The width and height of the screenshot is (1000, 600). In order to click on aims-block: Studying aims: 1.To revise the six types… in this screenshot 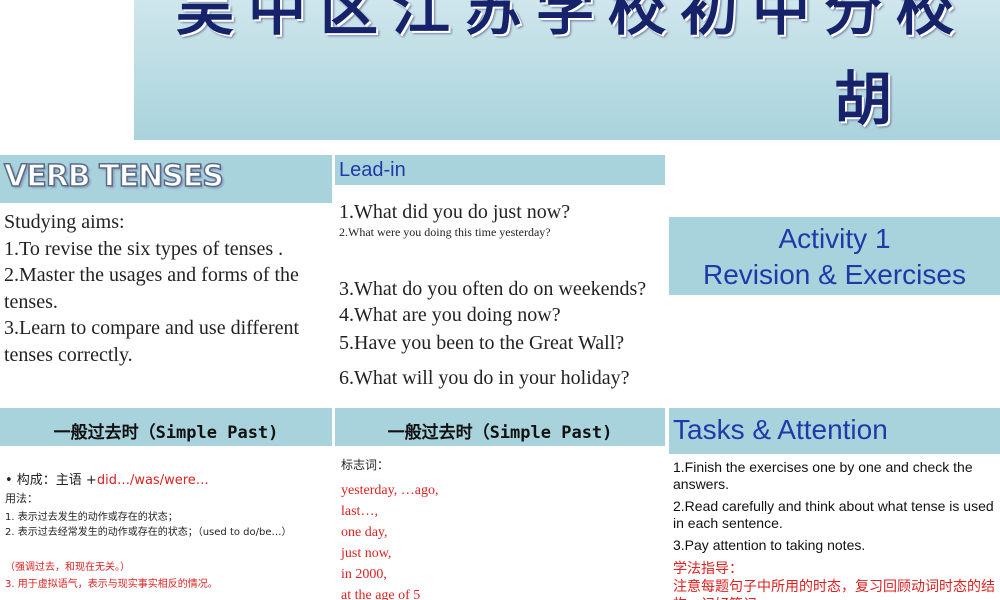, I will do `click(168, 288)`.